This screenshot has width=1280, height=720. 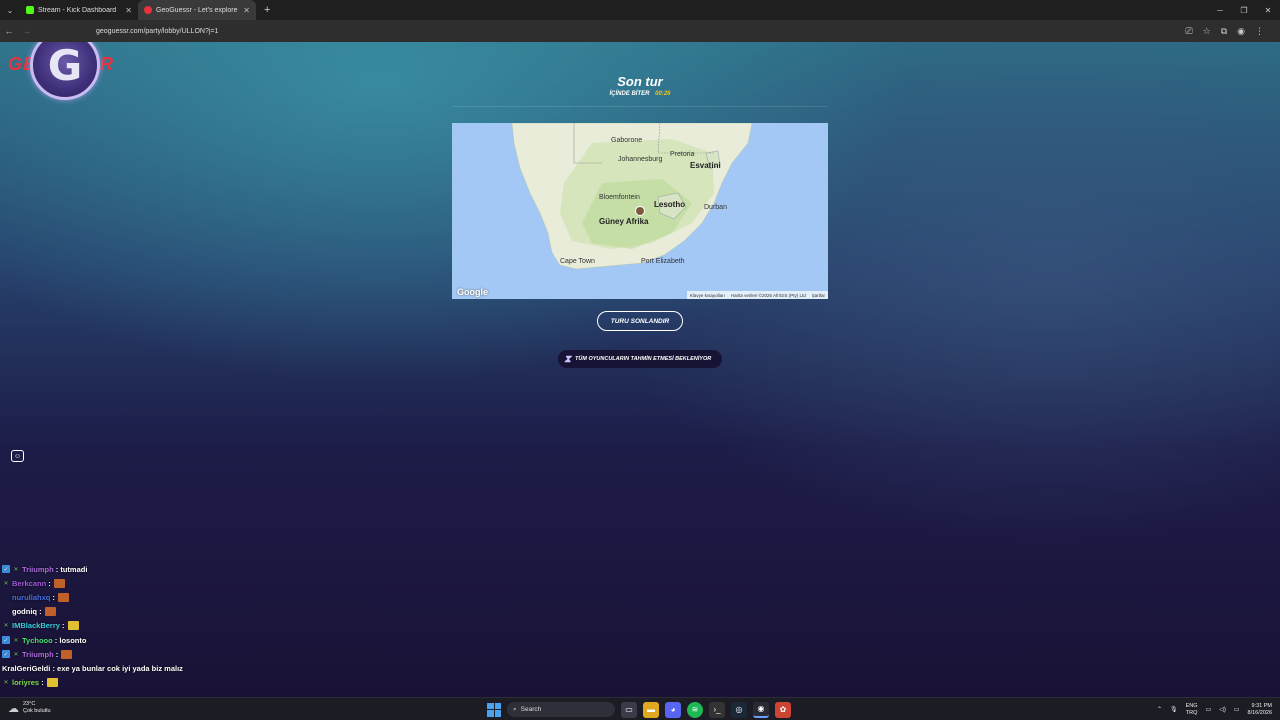 What do you see at coordinates (36, 626) in the screenshot?
I see `chat-username: IMBlackBerry` at bounding box center [36, 626].